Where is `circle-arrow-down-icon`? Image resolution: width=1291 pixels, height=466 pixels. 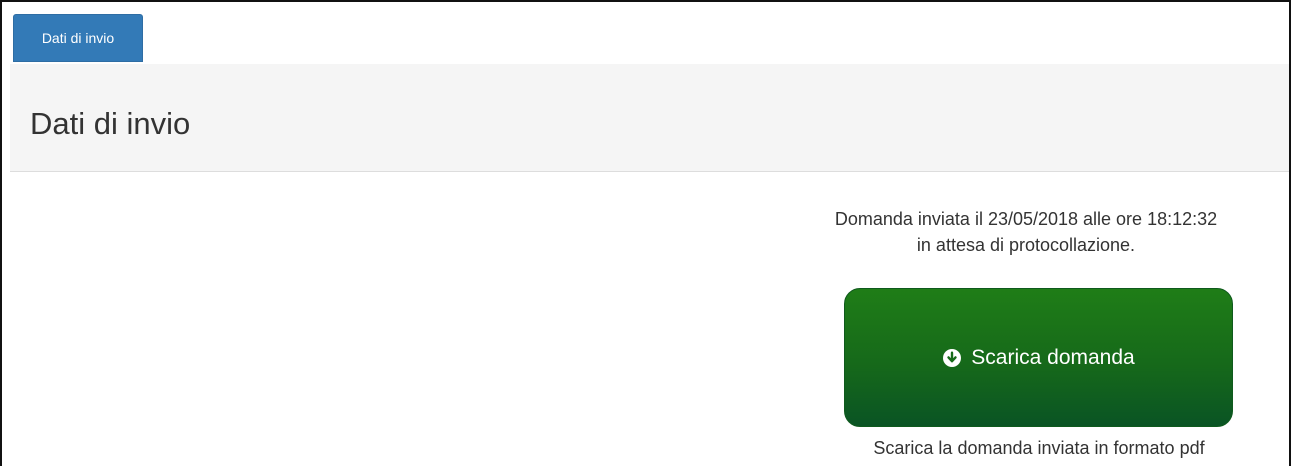
circle-arrow-down-icon is located at coordinates (952, 357).